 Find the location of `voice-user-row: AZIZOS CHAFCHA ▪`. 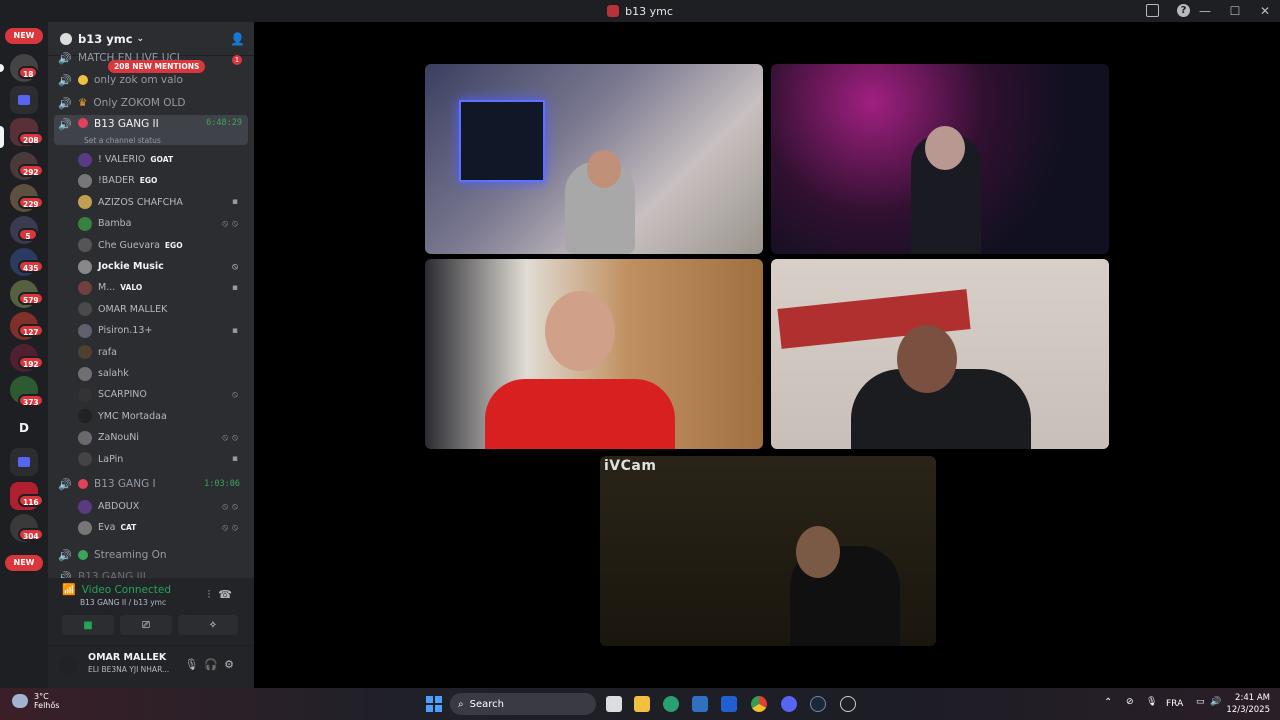

voice-user-row: AZIZOS CHAFCHA ▪ is located at coordinates (162, 202).